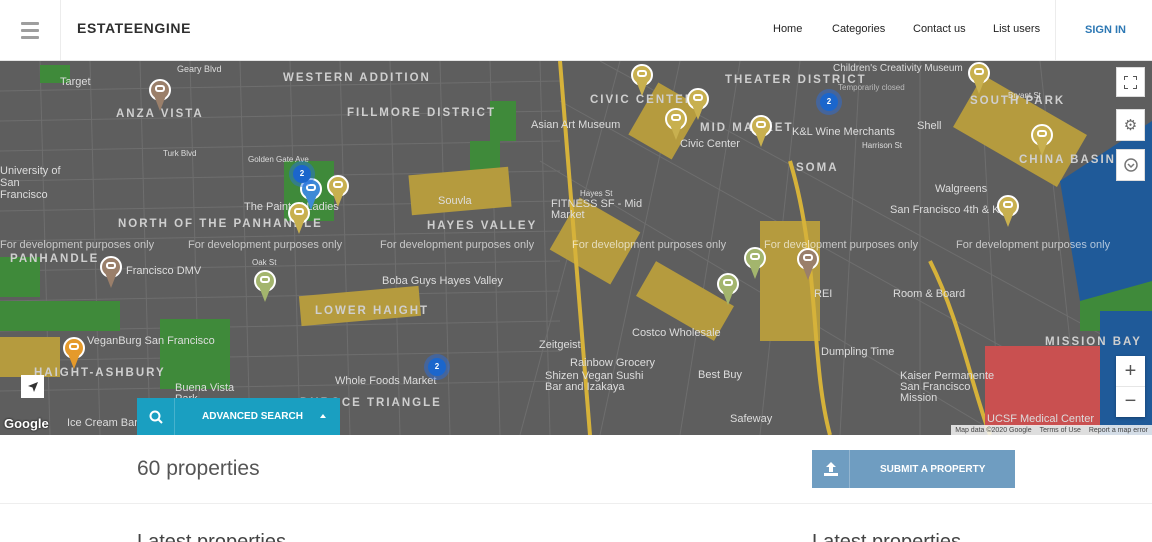 This screenshot has width=1152, height=542. Describe the element at coordinates (151, 341) in the screenshot. I see `place-label: VeganBurg San Francisco` at that location.